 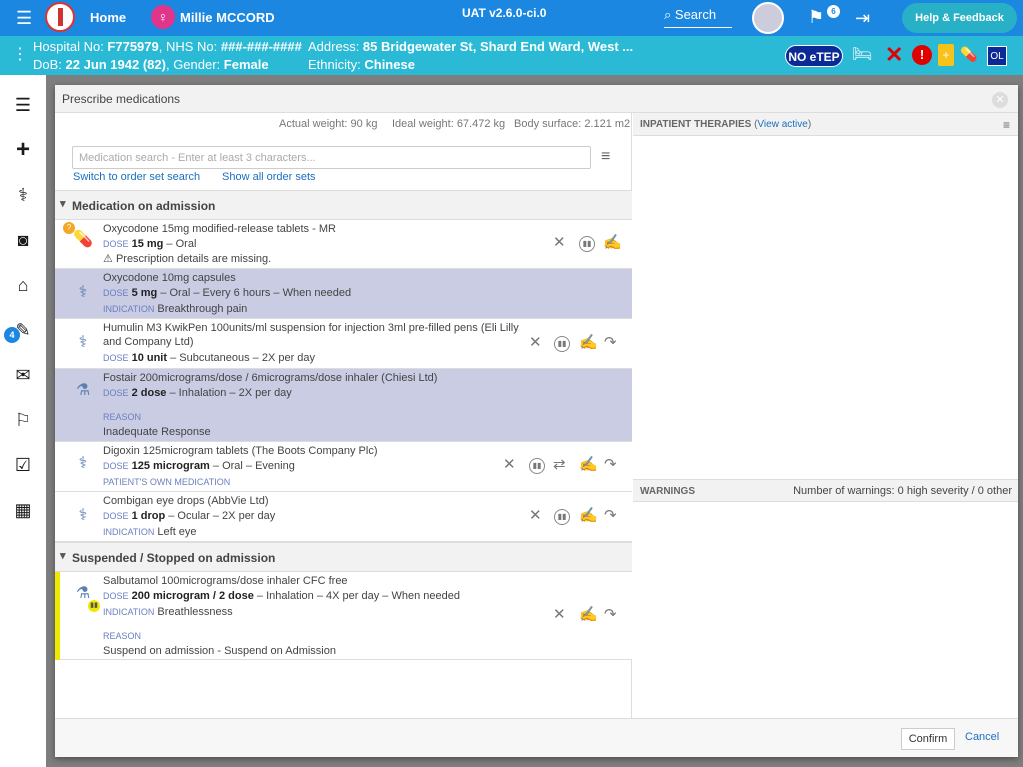 I want to click on sidebar: ☰ + ⚕ ◙ ⌂ ✎ 4 ✉ ⚐ ☑ ▦, so click(x=23, y=421).